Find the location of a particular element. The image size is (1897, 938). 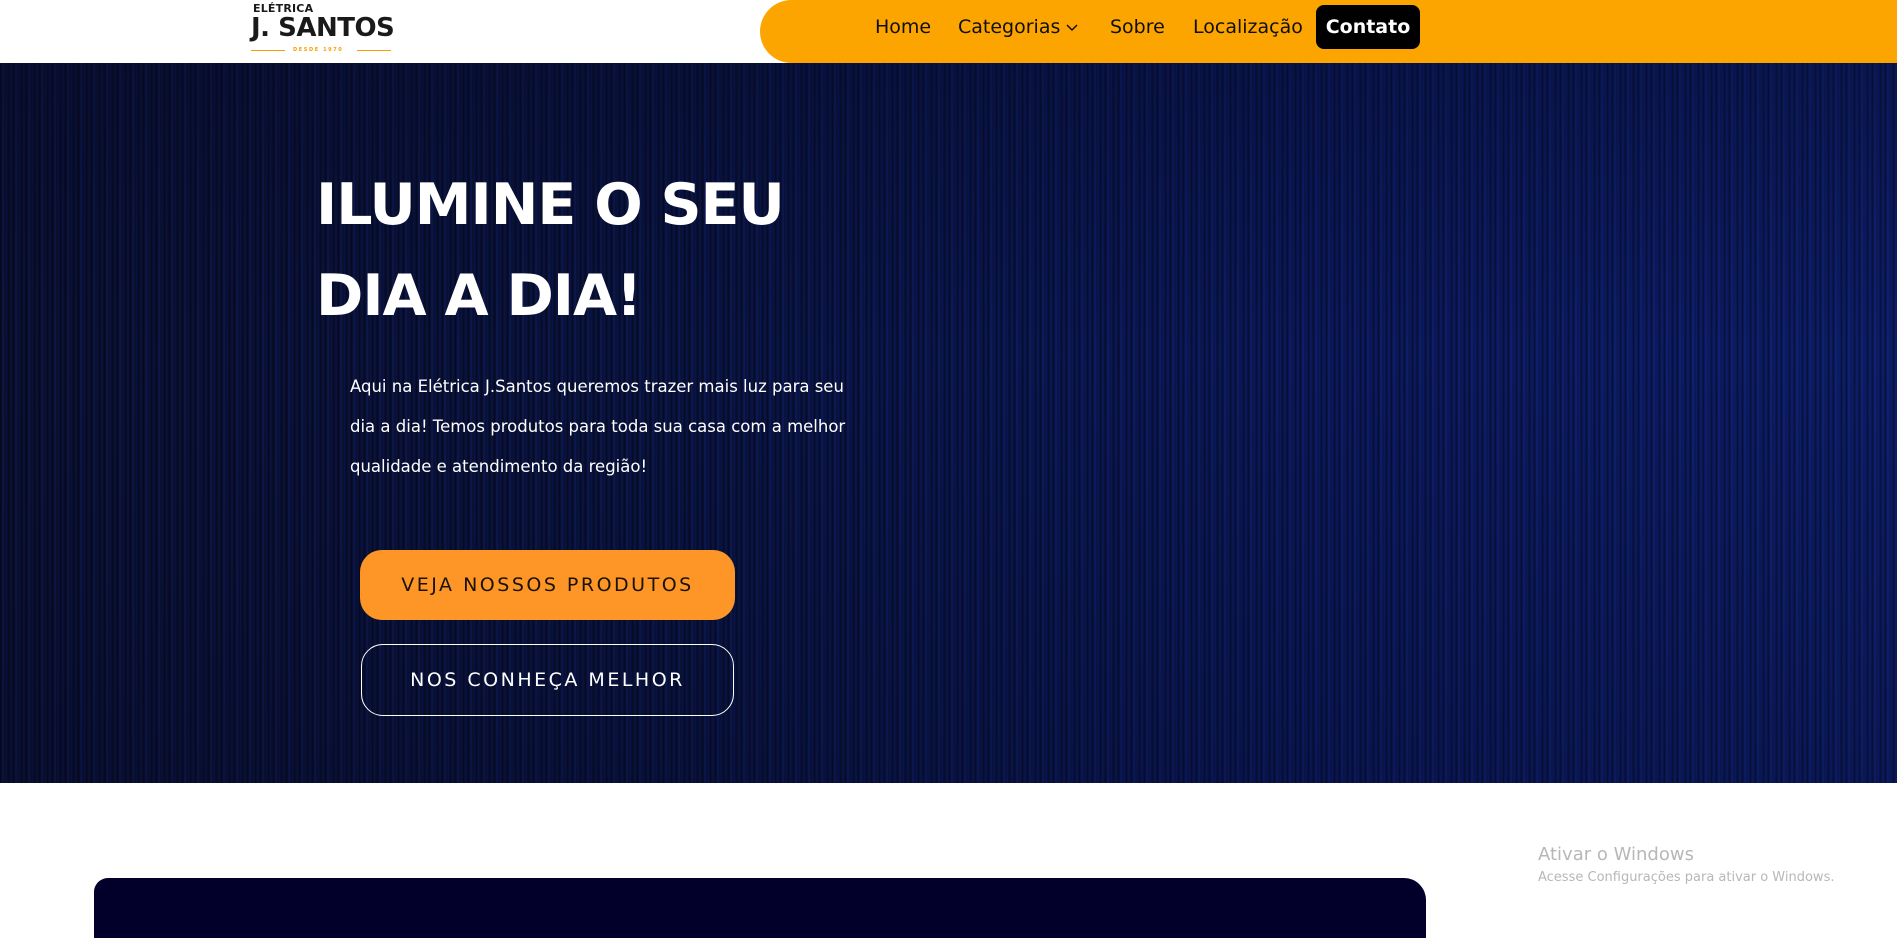

watermark-title: Ativar o Windows is located at coordinates (1616, 854).